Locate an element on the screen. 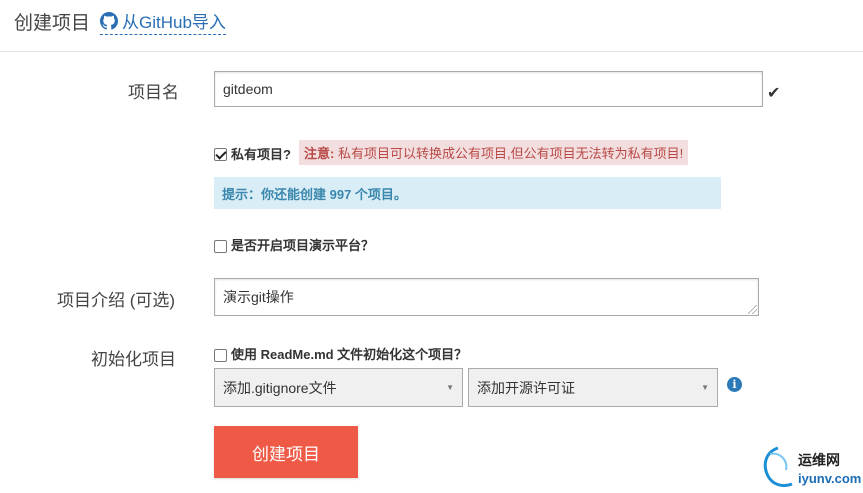  project-name-input: gitdeom is located at coordinates (488, 89).